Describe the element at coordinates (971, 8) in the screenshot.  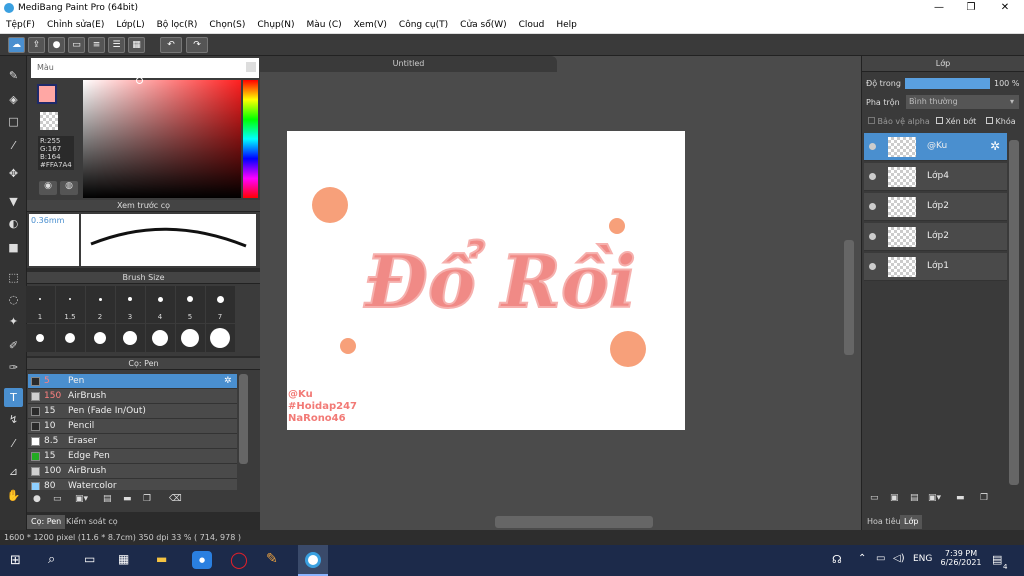
I see `maximize-button: ❐` at that location.